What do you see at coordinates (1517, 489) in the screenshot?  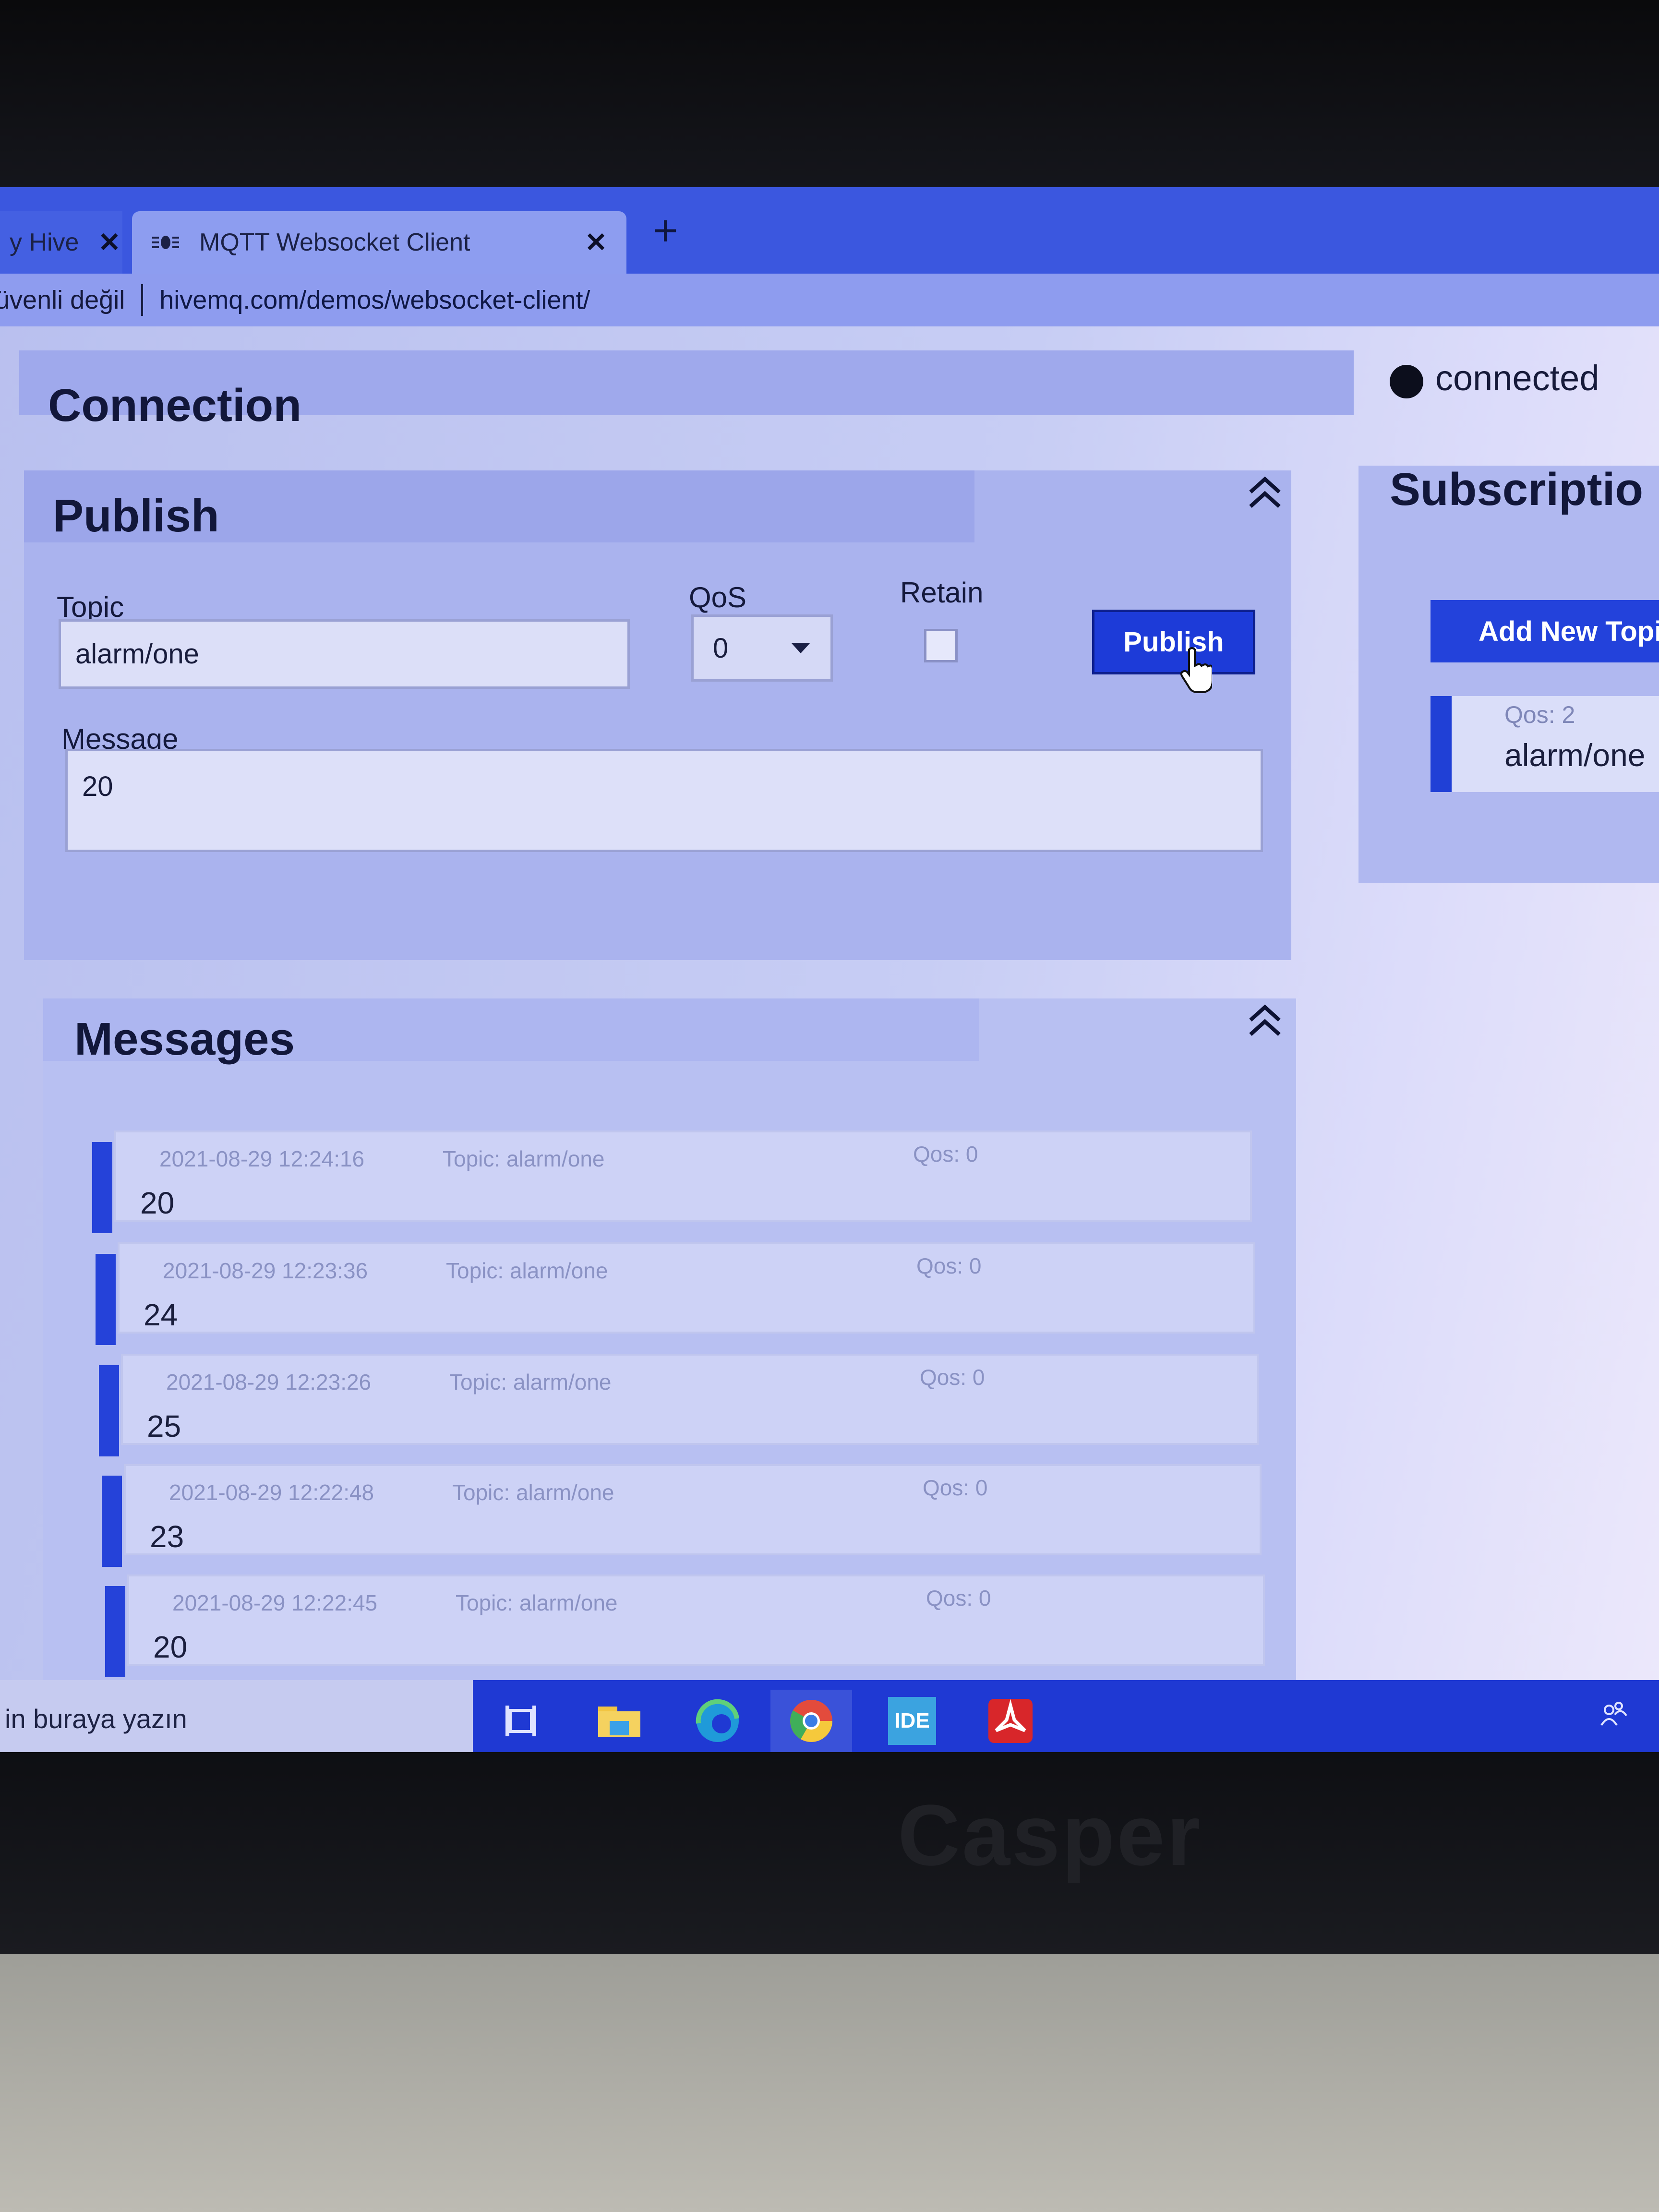 I see `subscriptions-title: Subscriptio` at bounding box center [1517, 489].